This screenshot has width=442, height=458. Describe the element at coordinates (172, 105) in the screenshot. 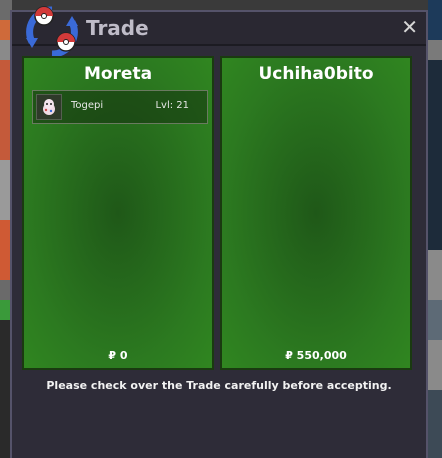

I see `pokemon-level: Lvl: 21` at that location.